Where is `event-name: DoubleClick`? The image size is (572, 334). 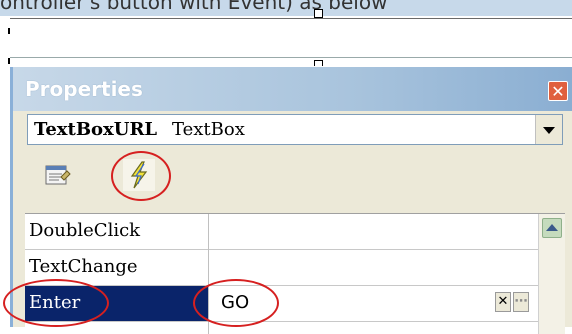 event-name: DoubleClick is located at coordinates (85, 230).